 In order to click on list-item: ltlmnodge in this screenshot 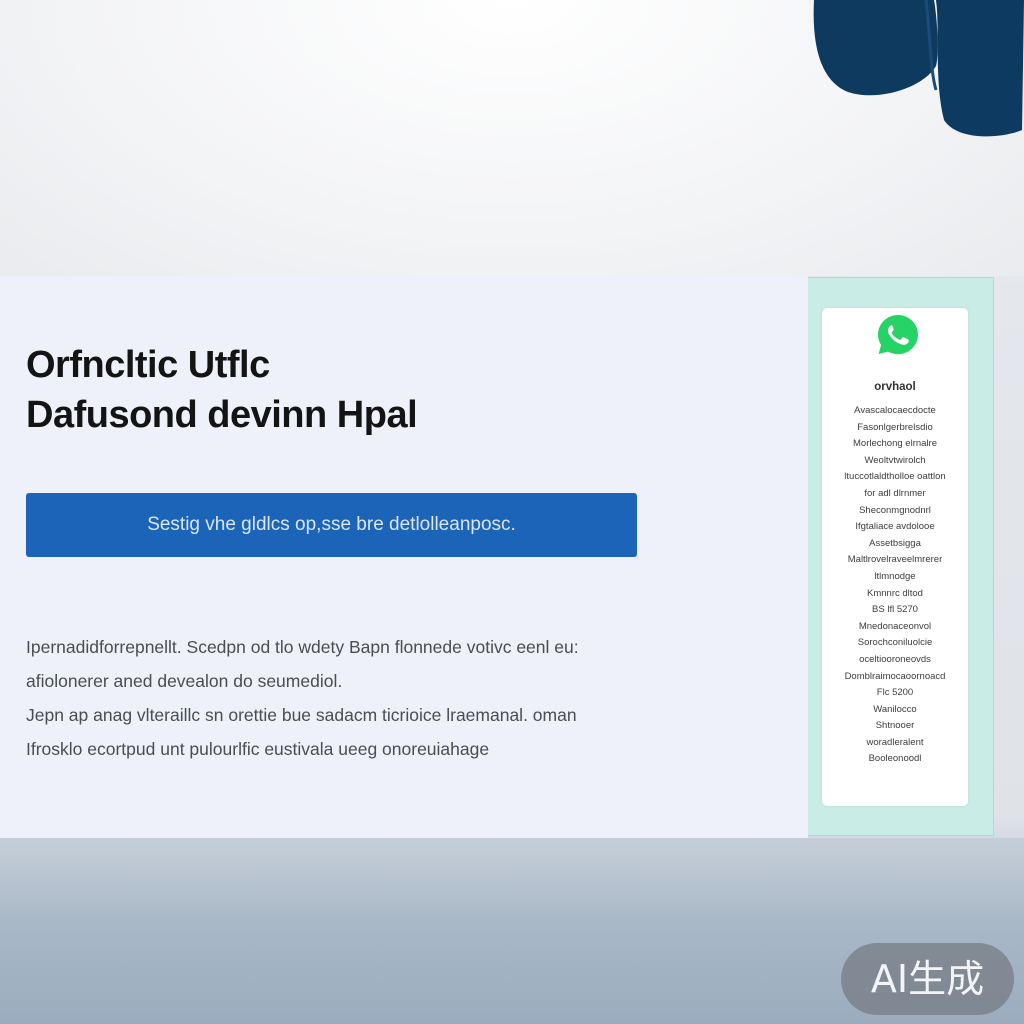, I will do `click(895, 576)`.